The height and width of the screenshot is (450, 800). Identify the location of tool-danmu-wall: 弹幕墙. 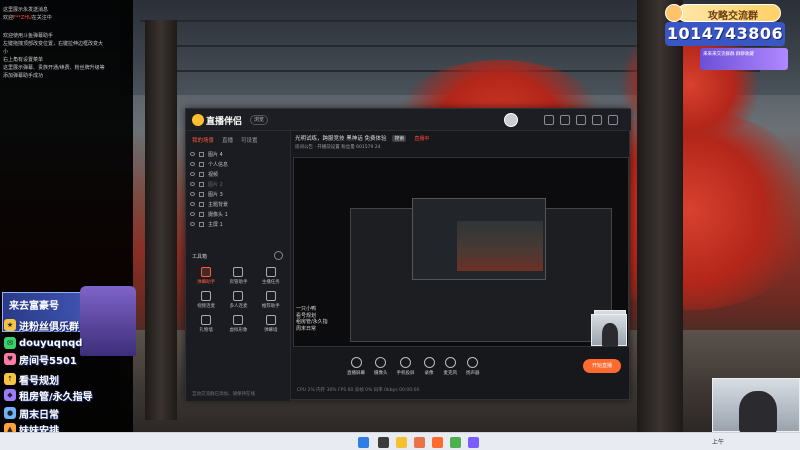
(271, 324).